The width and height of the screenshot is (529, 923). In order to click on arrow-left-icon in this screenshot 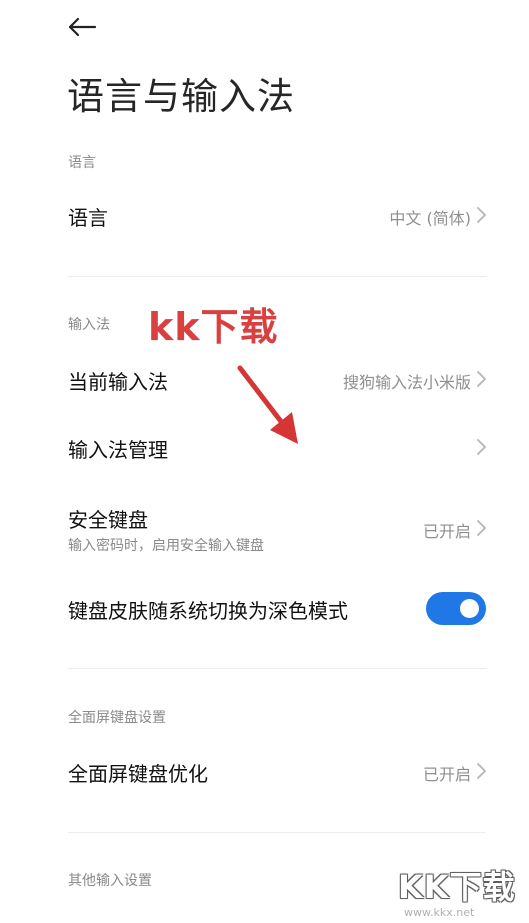, I will do `click(82, 27)`.